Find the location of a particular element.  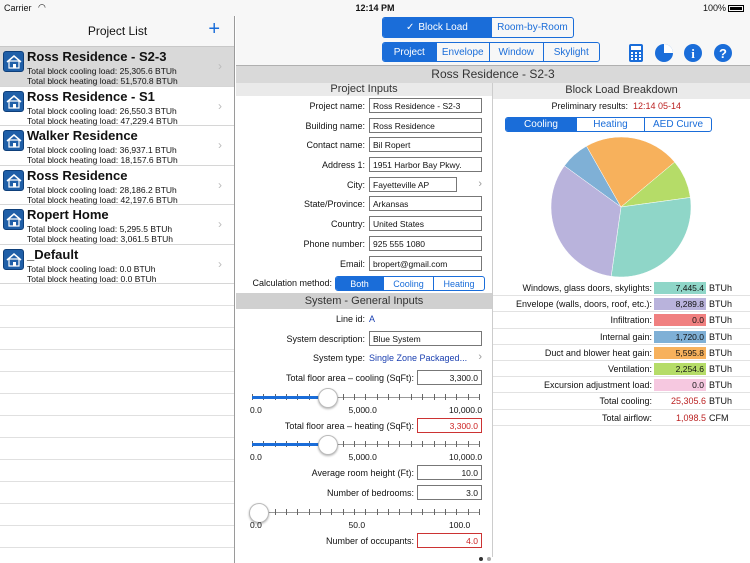

total-airflow-value: 1,098.5 is located at coordinates (690, 417).